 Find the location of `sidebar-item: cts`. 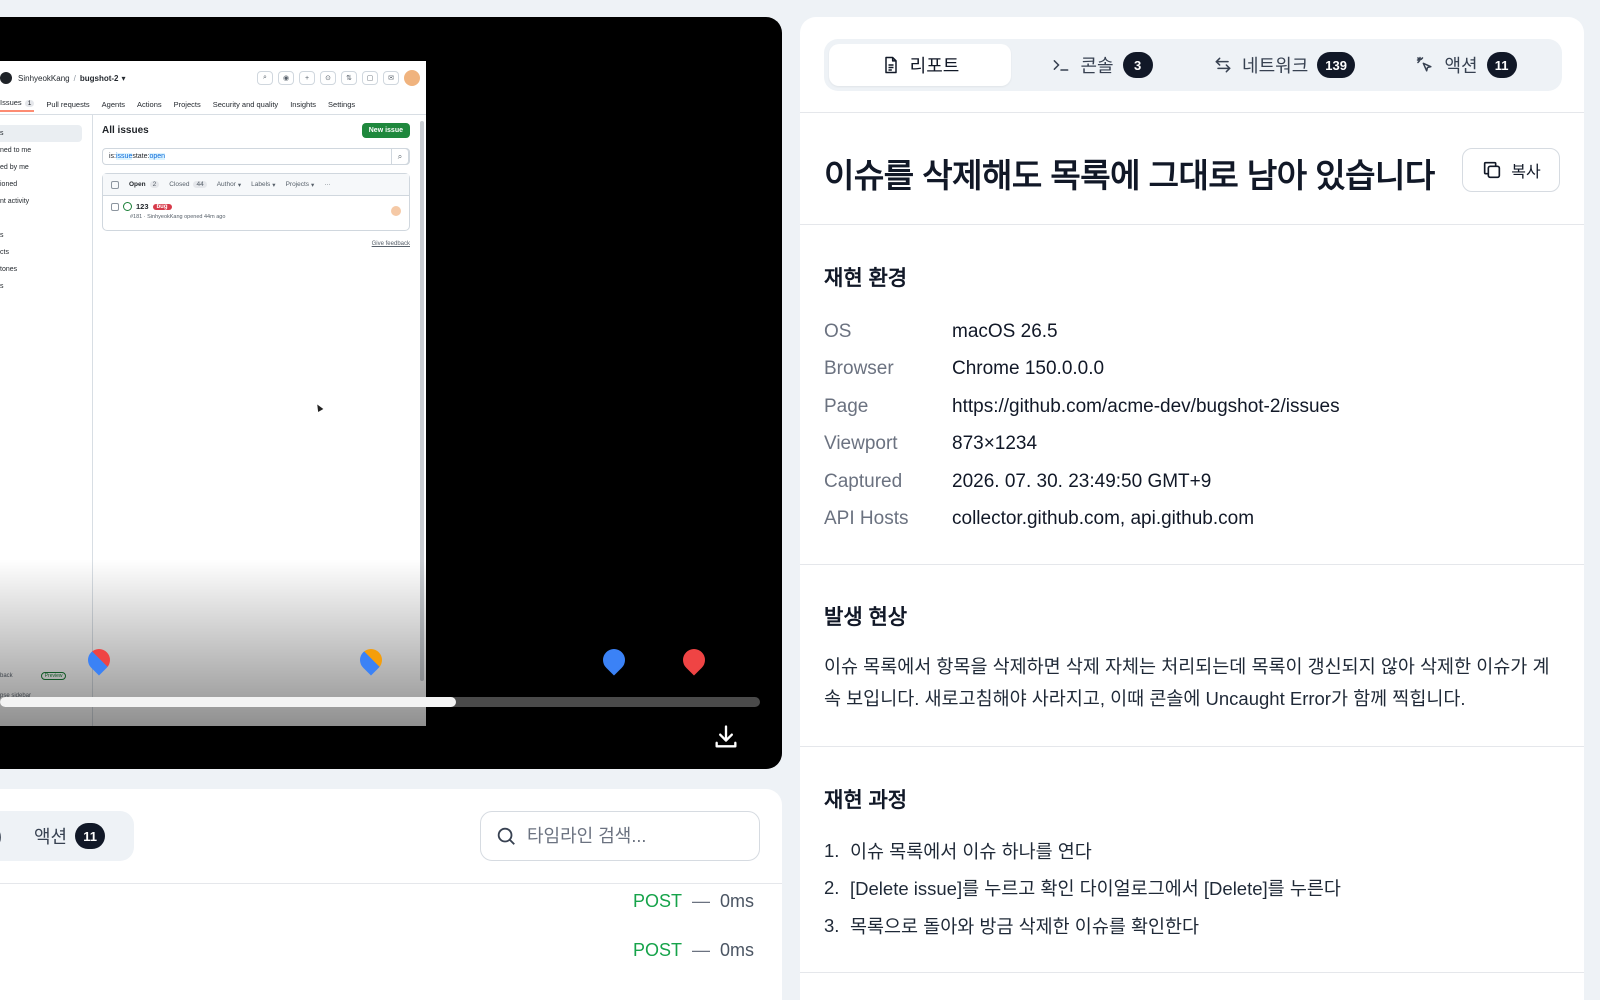

sidebar-item: cts is located at coordinates (4, 252).